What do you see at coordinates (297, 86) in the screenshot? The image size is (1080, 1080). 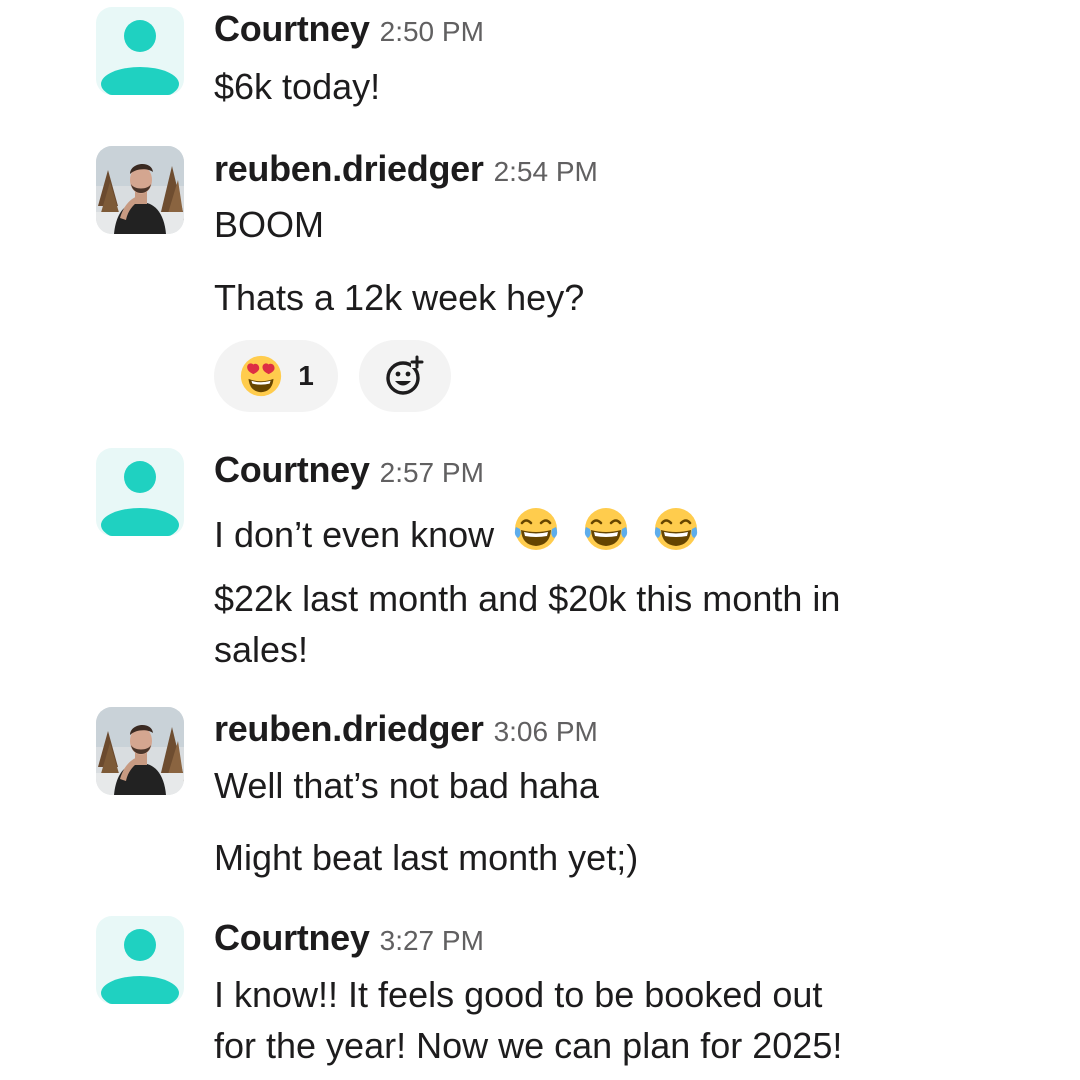 I see `message-text: $6k today!` at bounding box center [297, 86].